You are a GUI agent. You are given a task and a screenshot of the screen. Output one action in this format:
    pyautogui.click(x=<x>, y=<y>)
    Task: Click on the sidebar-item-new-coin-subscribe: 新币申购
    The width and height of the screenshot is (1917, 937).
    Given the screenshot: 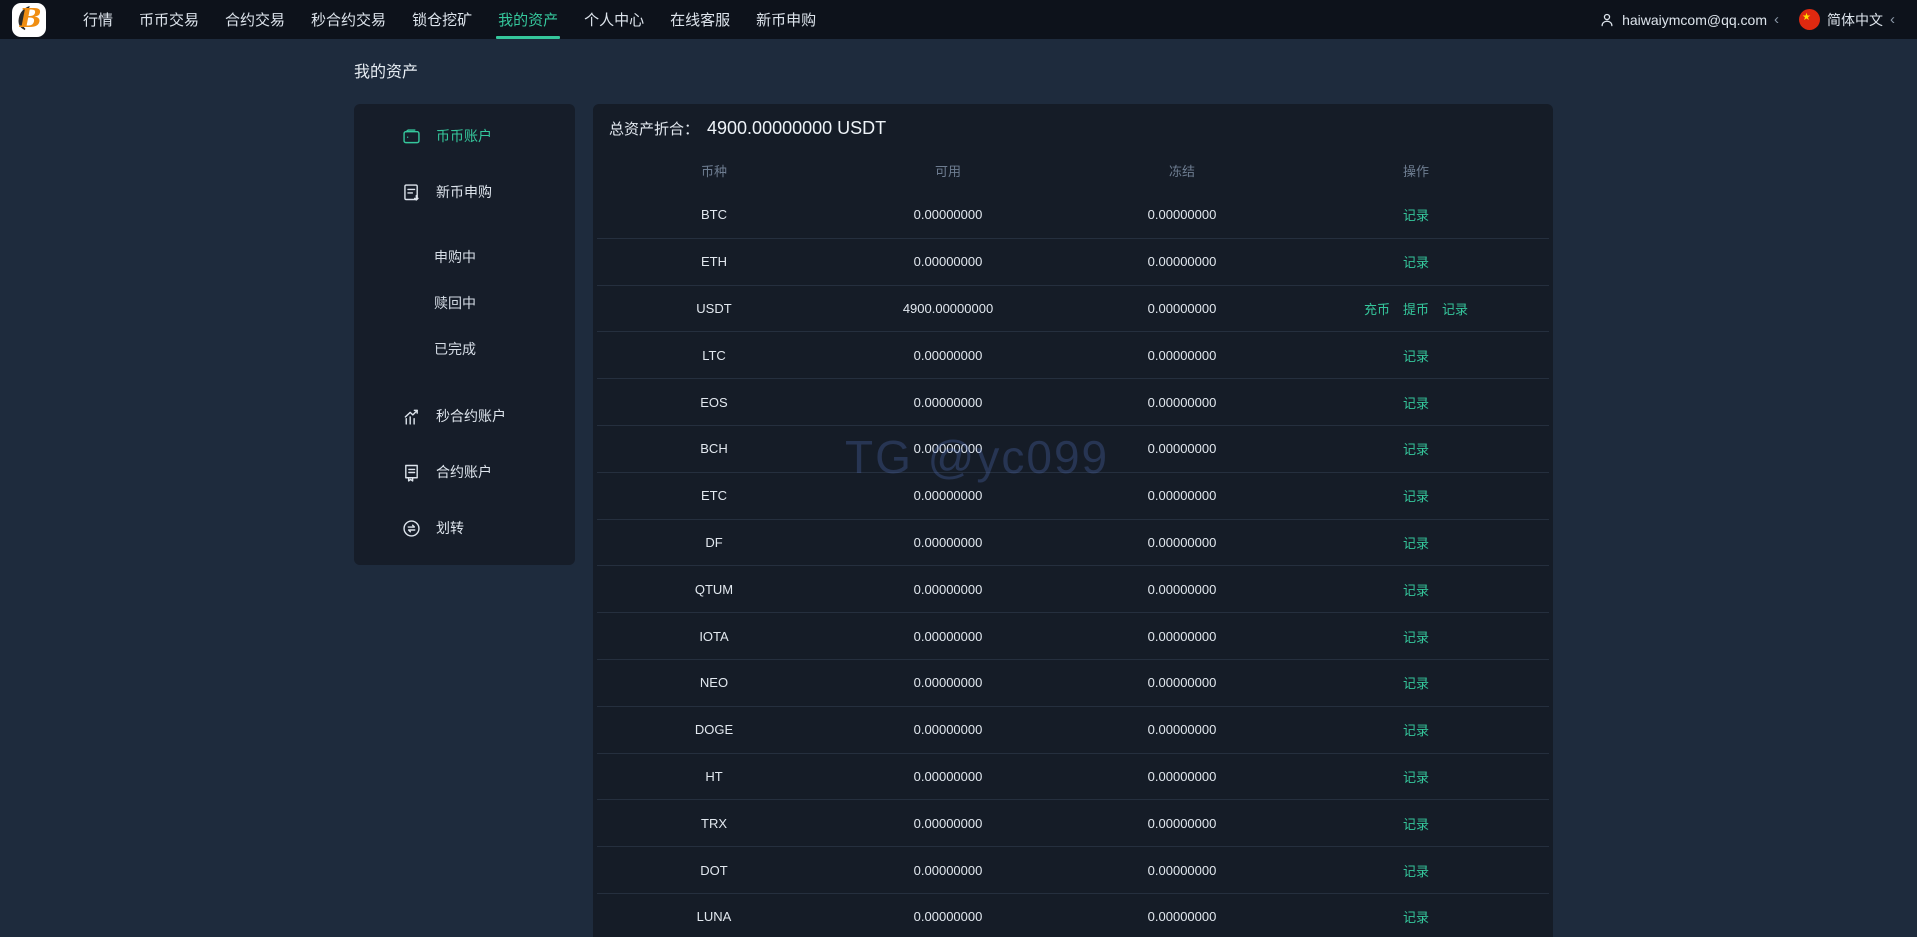 What is the action you would take?
    pyautogui.click(x=464, y=192)
    